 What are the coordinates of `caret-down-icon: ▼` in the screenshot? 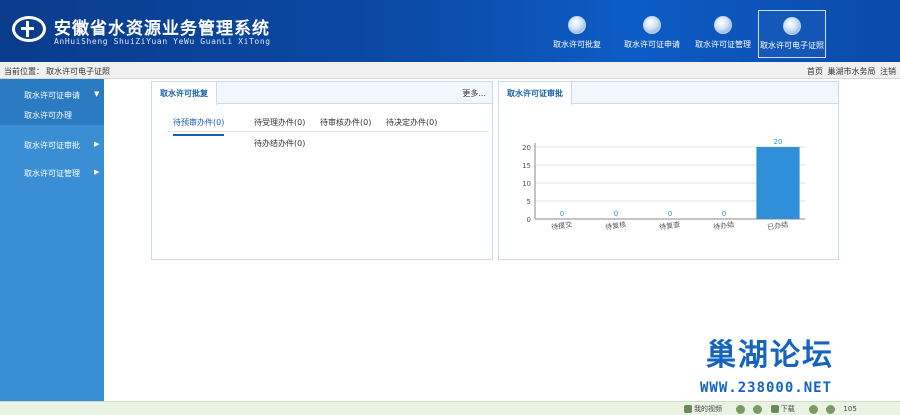 It's located at (97, 94).